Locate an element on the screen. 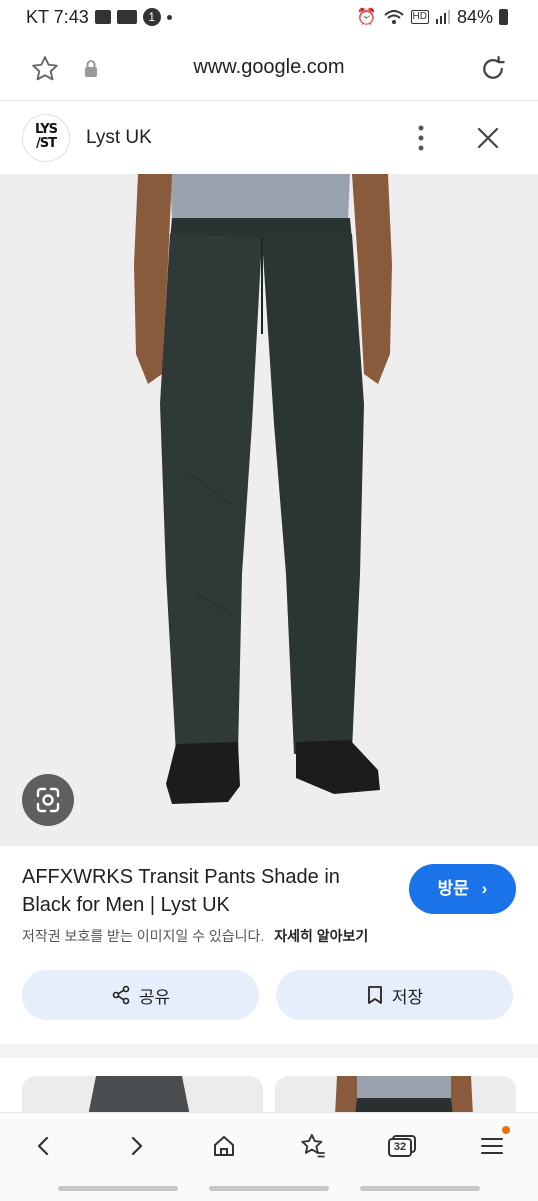 The width and height of the screenshot is (538, 1201). tabs-icon: 32 is located at coordinates (402, 1146).